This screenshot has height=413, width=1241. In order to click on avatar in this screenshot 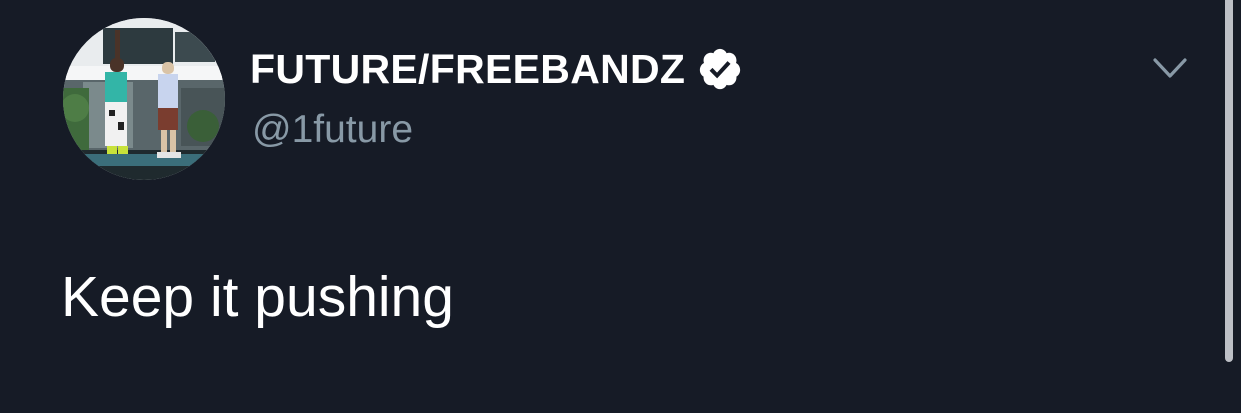, I will do `click(144, 99)`.